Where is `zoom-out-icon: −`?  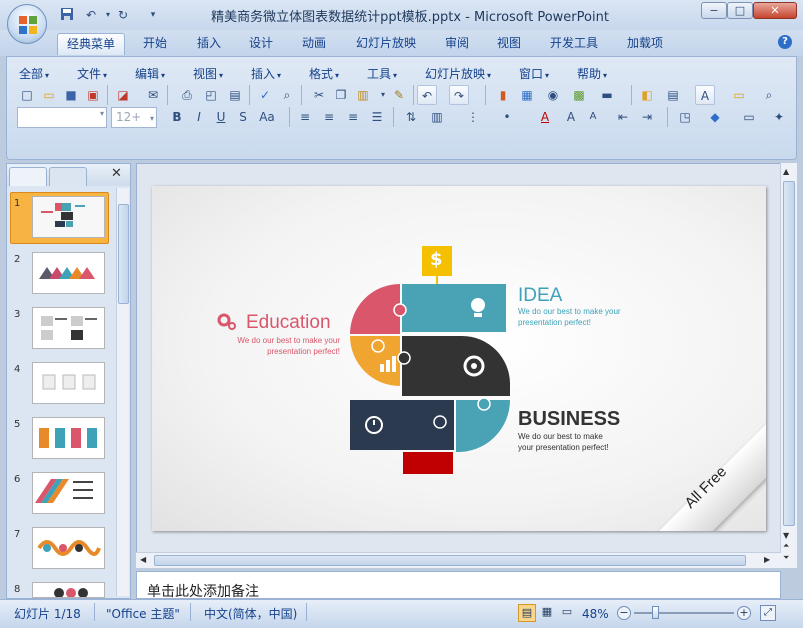 zoom-out-icon: − is located at coordinates (624, 613).